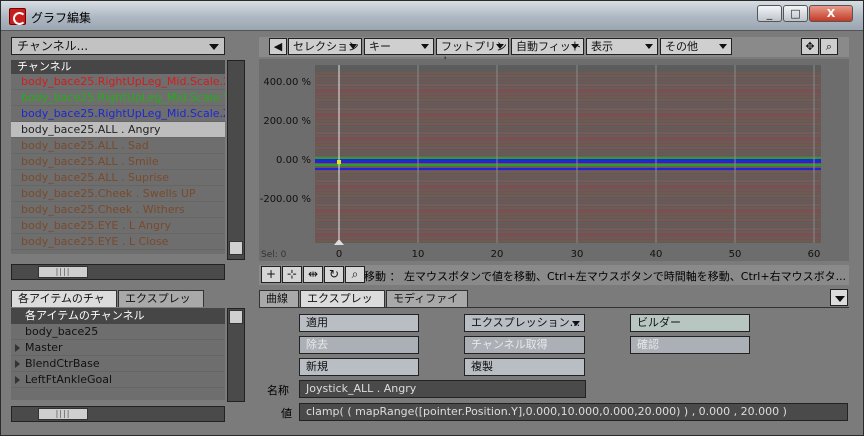 This screenshot has height=436, width=864. What do you see at coordinates (118, 178) in the screenshot?
I see `channel-item: body_bace25.ALL . Suprise` at bounding box center [118, 178].